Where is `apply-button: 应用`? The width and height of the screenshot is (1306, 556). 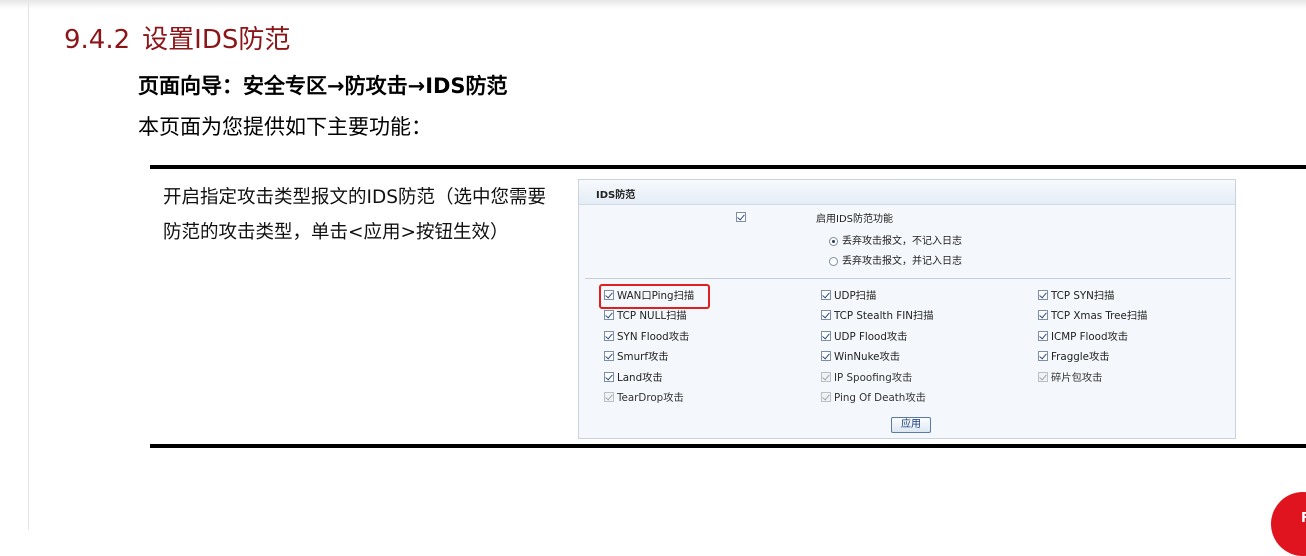 apply-button: 应用 is located at coordinates (911, 425).